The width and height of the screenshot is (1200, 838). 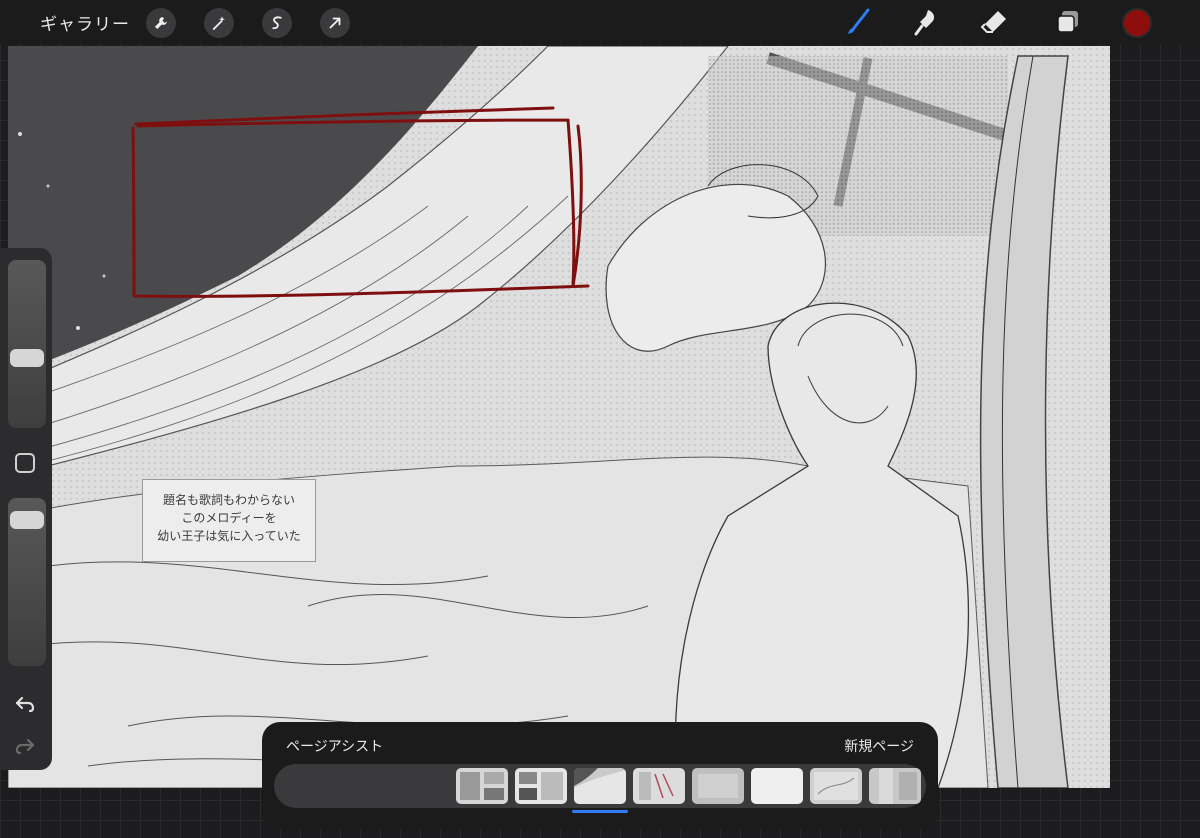 I want to click on magic-wand-icon, so click(x=218, y=23).